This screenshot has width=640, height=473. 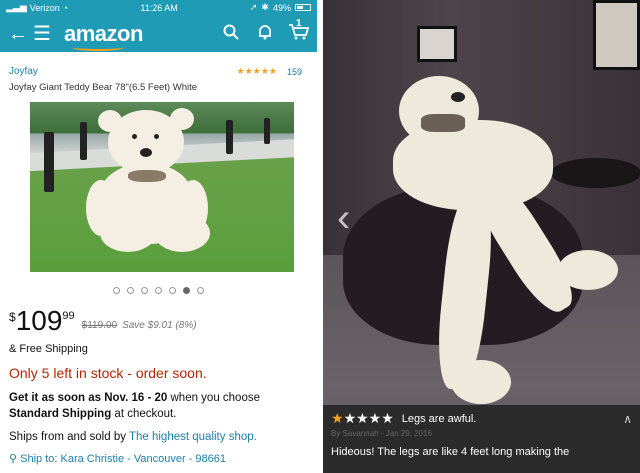 What do you see at coordinates (68, 316) in the screenshot?
I see `price-cents: 99` at bounding box center [68, 316].